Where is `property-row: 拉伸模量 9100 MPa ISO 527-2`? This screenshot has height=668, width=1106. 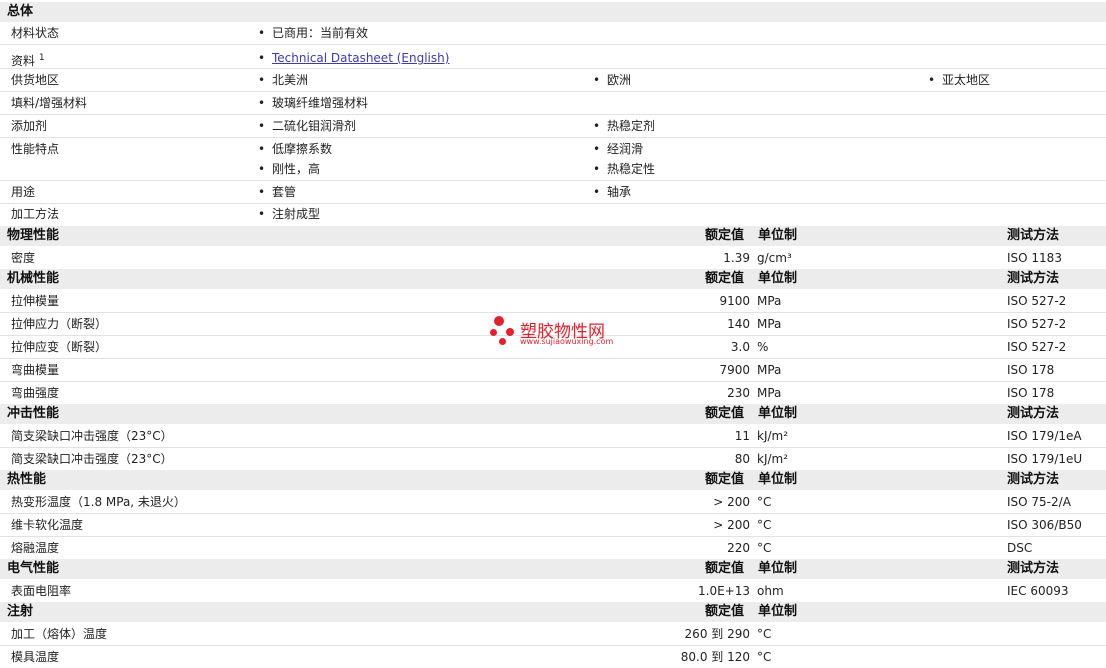
property-row: 拉伸模量 9100 MPa ISO 527-2 is located at coordinates (553, 301).